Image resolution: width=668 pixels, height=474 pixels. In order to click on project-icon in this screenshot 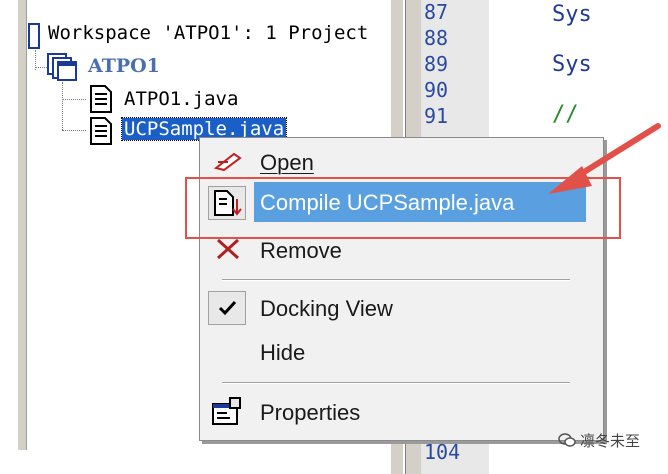, I will do `click(62, 69)`.